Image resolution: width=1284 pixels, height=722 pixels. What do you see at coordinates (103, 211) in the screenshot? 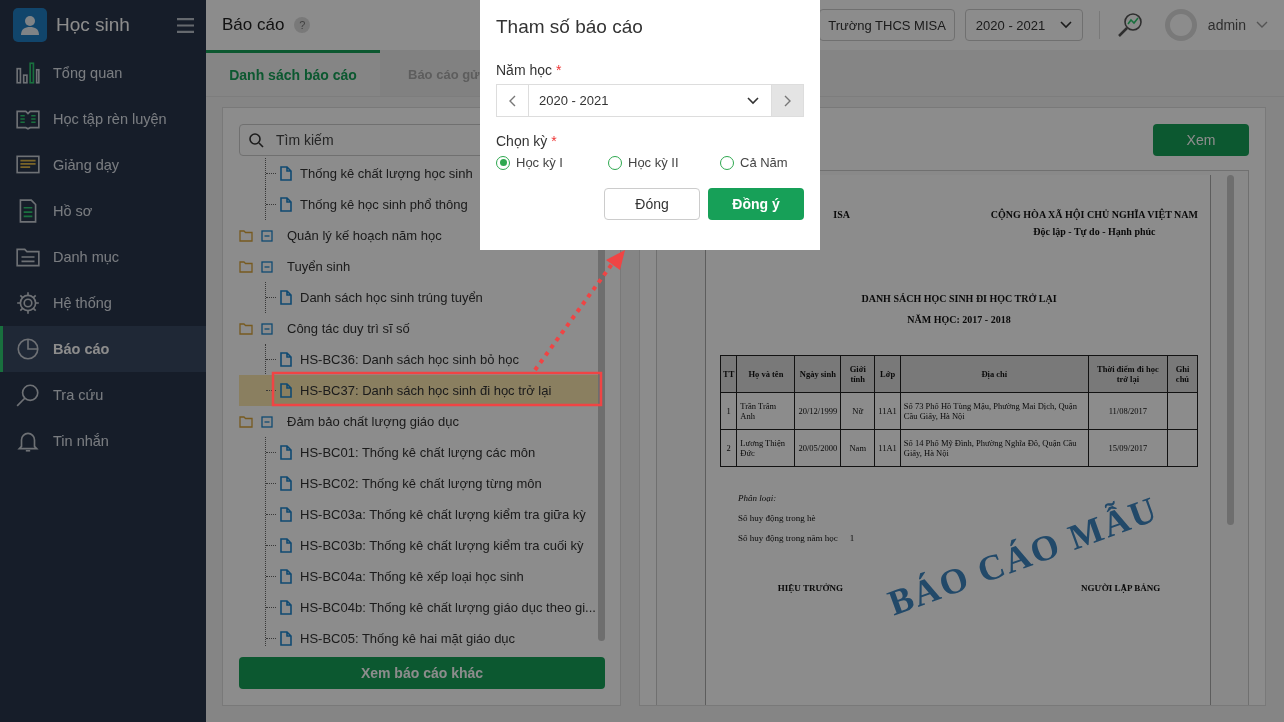
I see `sidebar-item: Hồ sơ` at bounding box center [103, 211].